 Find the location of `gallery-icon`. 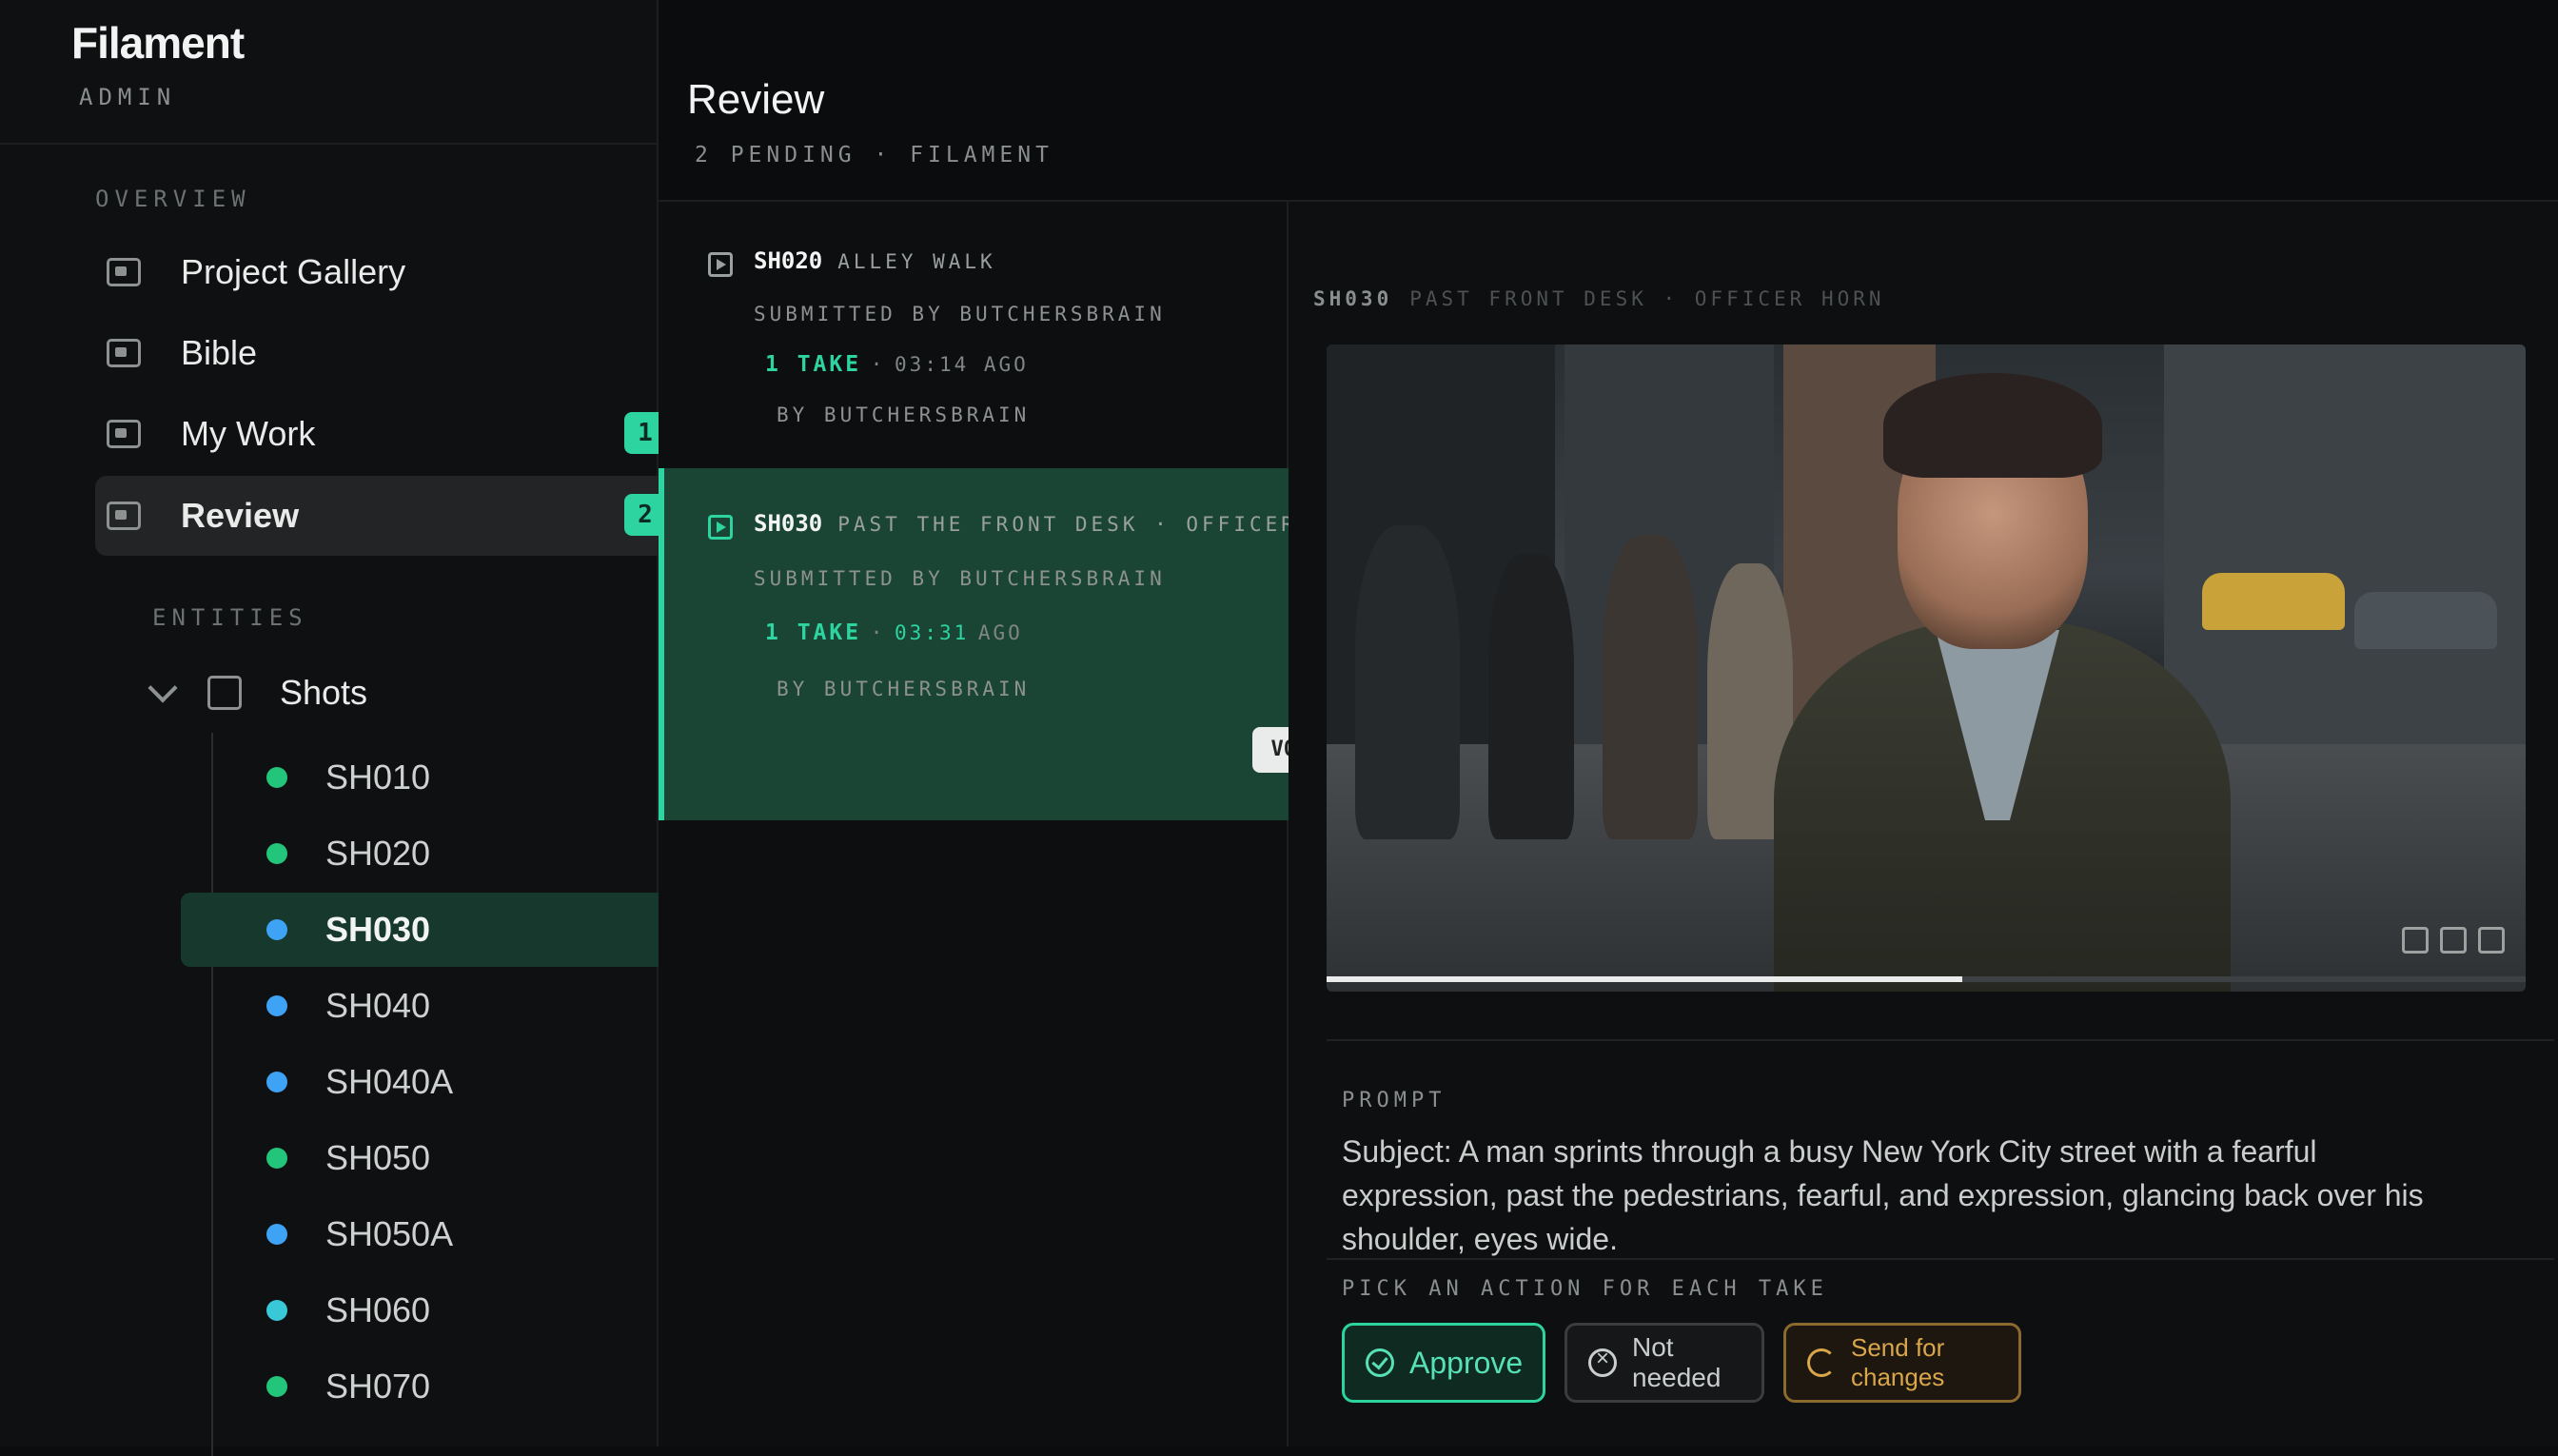

gallery-icon is located at coordinates (124, 272).